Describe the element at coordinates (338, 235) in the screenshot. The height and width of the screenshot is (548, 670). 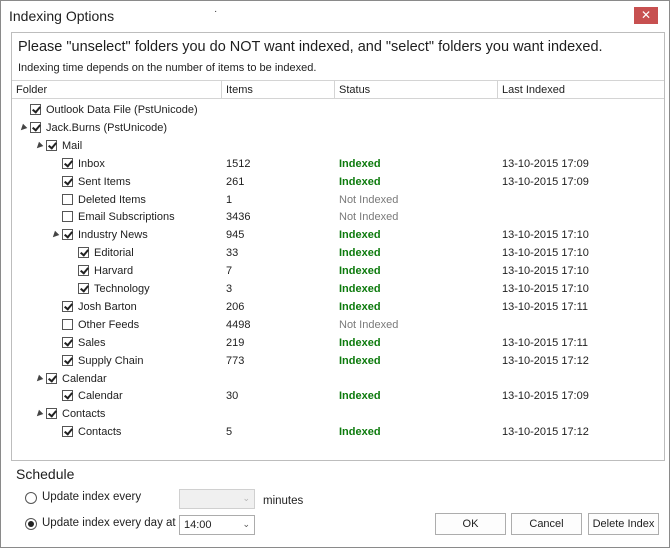
I see `table-row: ▲ Industry News 945 Indexed 13-10-2015 17:10` at that location.